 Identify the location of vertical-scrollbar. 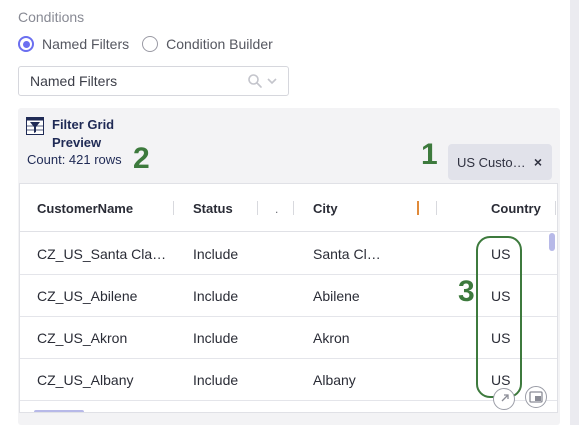
(552, 242).